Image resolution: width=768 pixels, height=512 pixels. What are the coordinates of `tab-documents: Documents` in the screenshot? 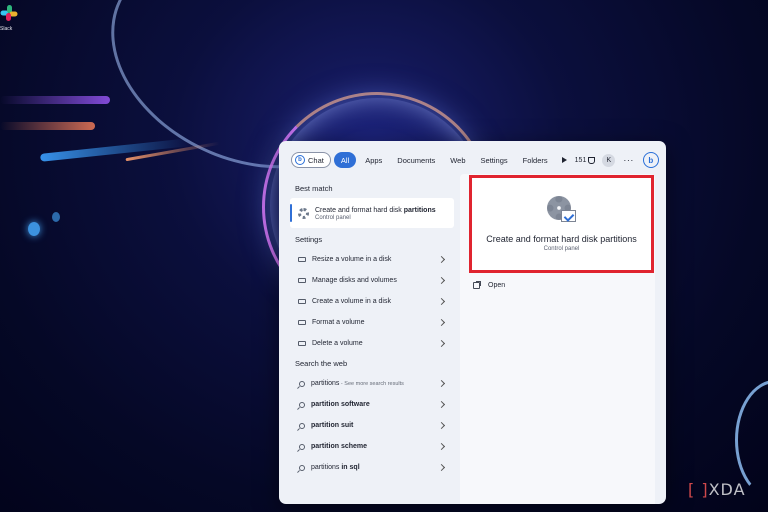 It's located at (416, 160).